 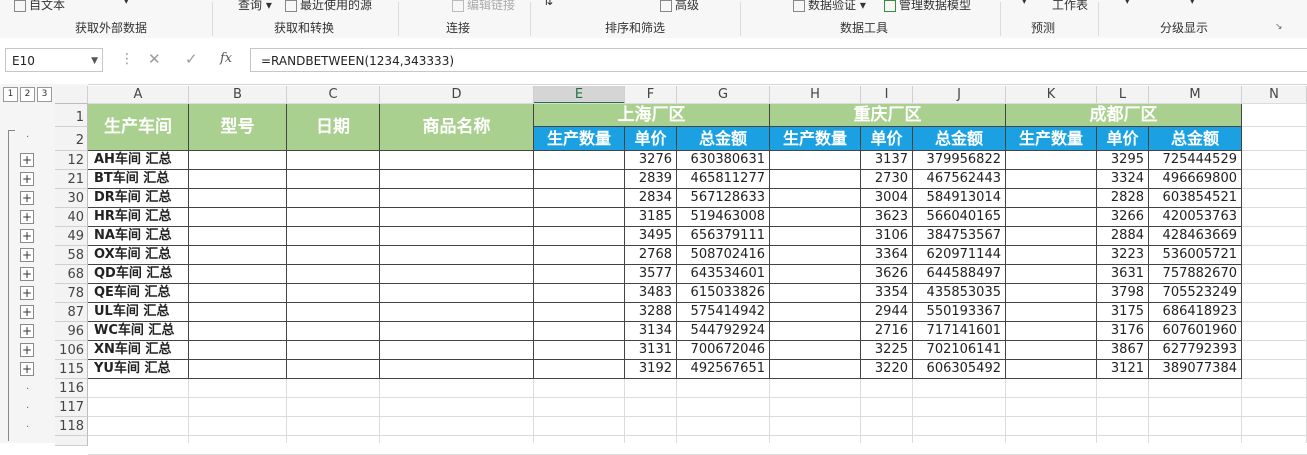 I want to click on unit-price-cell: 3295, so click(x=1123, y=160).